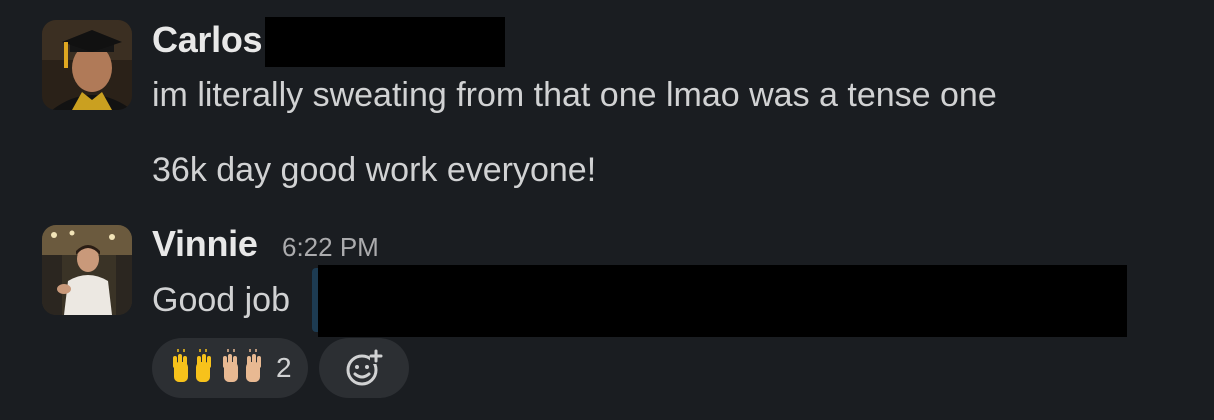 The height and width of the screenshot is (420, 1214). I want to click on sender-name: Vinnie, so click(205, 244).